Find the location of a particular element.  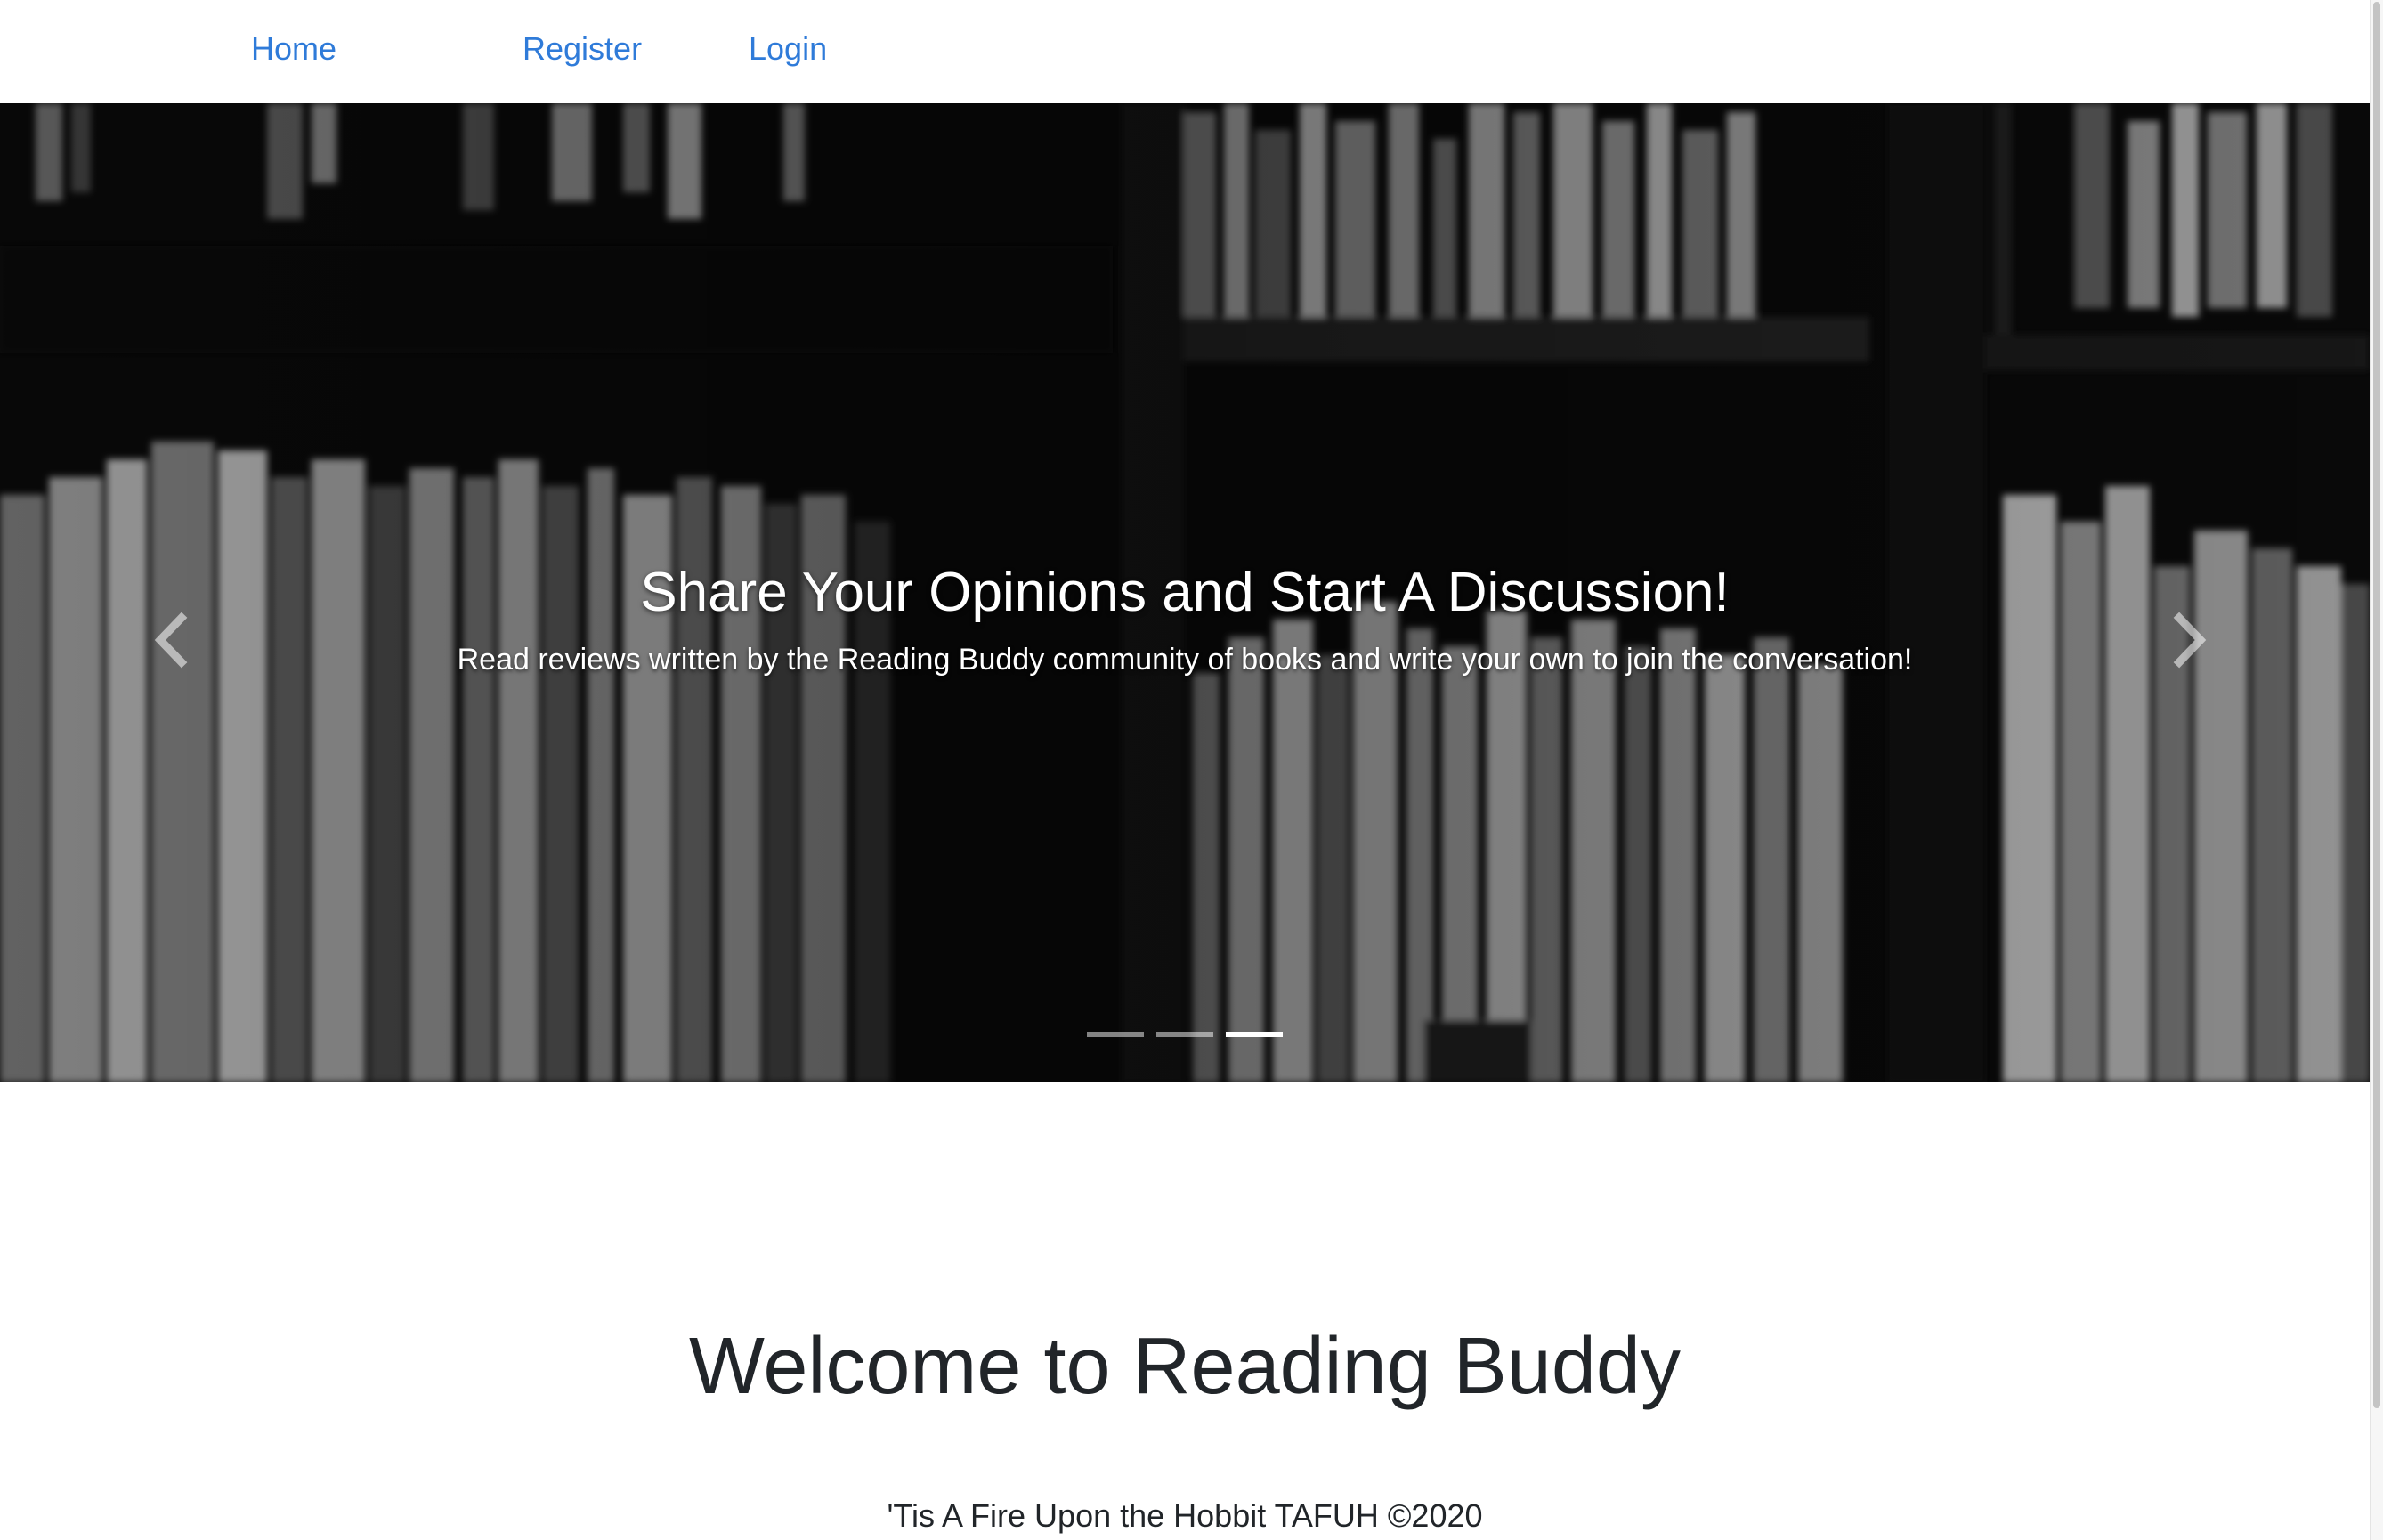

scrollbar-thumb is located at coordinates (2377, 705).